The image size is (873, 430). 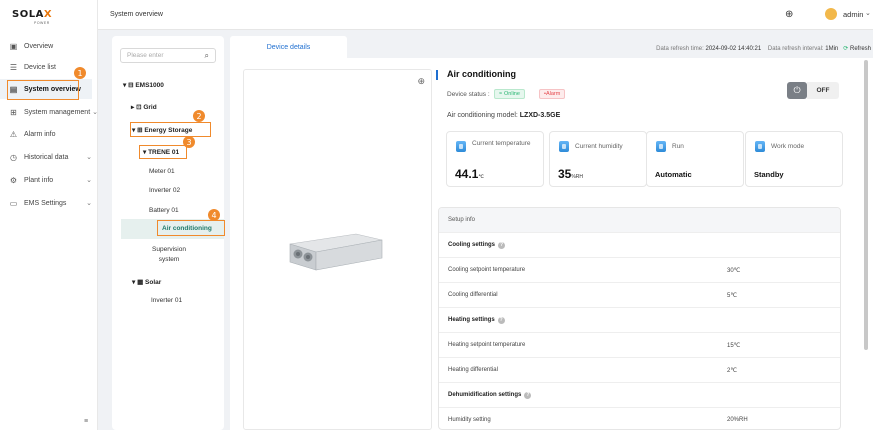 I want to click on sidebar-item-label: Alarm info, so click(x=40, y=134).